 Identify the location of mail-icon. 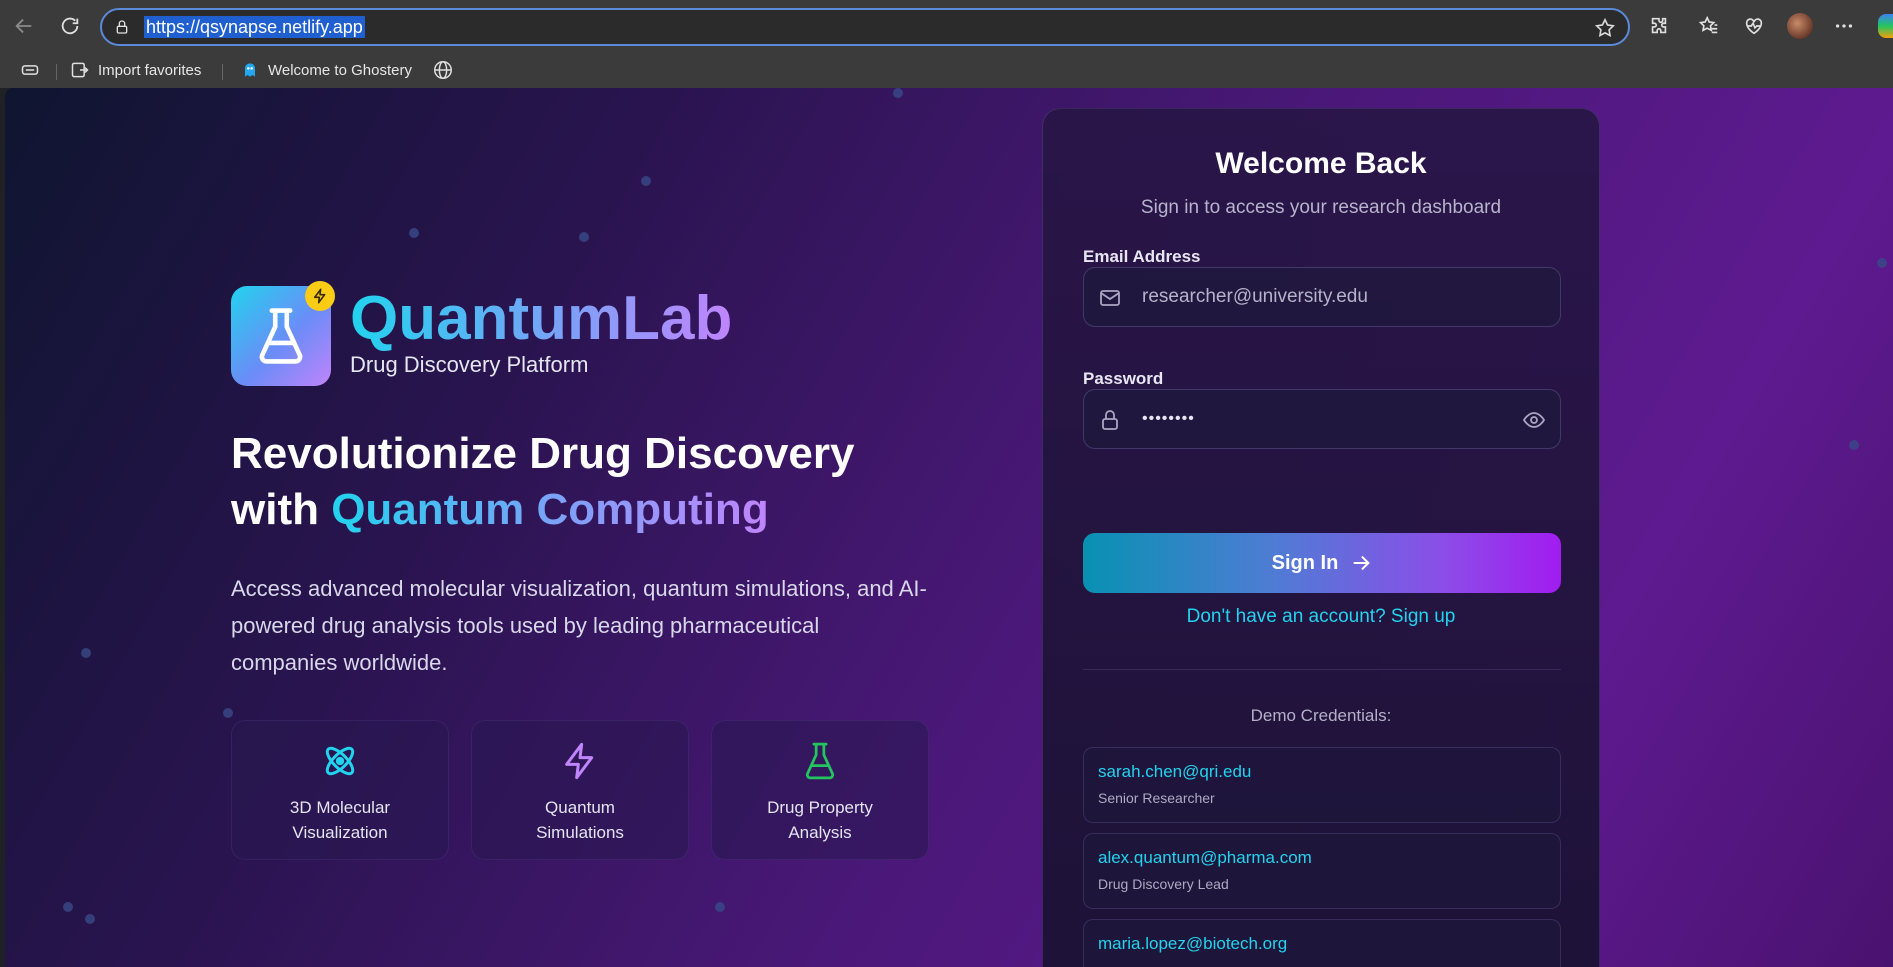
(1110, 298).